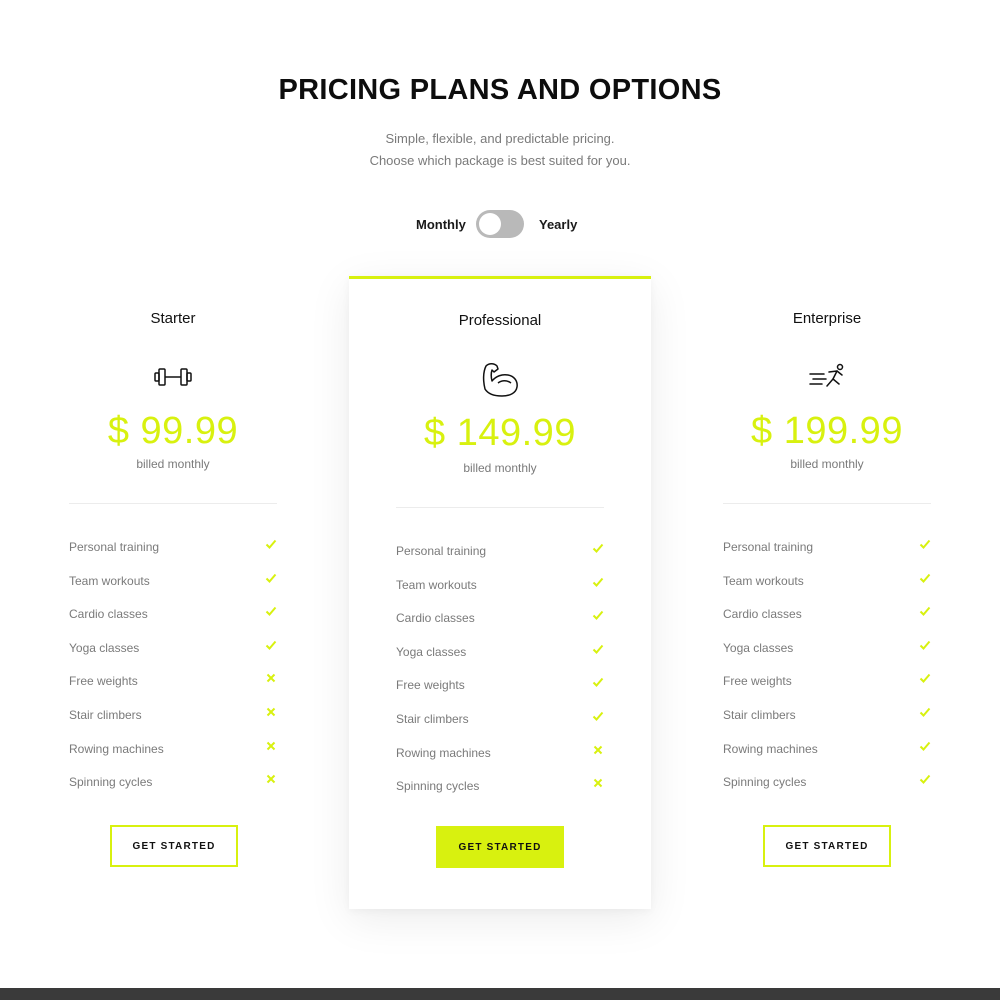  I want to click on plan-name: Enterprise, so click(827, 318).